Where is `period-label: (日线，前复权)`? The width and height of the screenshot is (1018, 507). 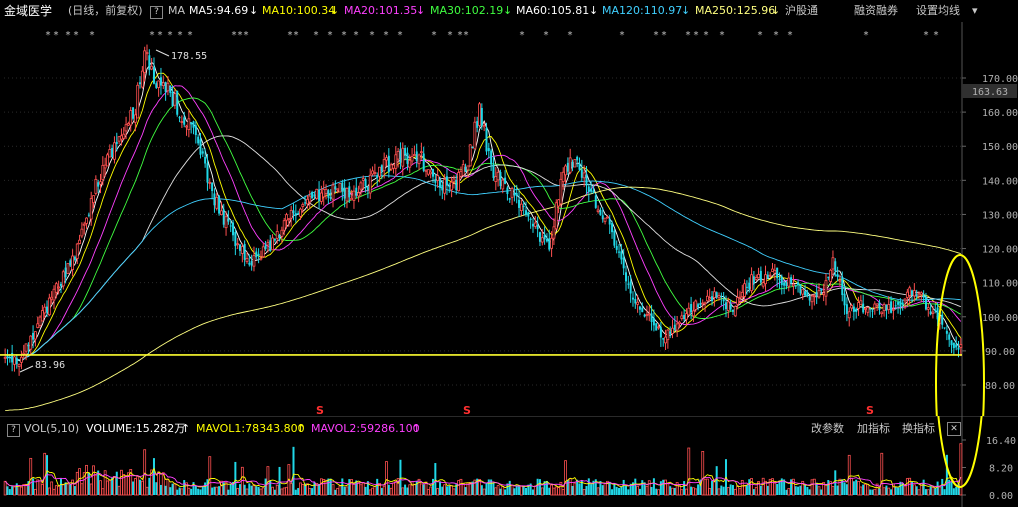 period-label: (日线，前复权) is located at coordinates (105, 11).